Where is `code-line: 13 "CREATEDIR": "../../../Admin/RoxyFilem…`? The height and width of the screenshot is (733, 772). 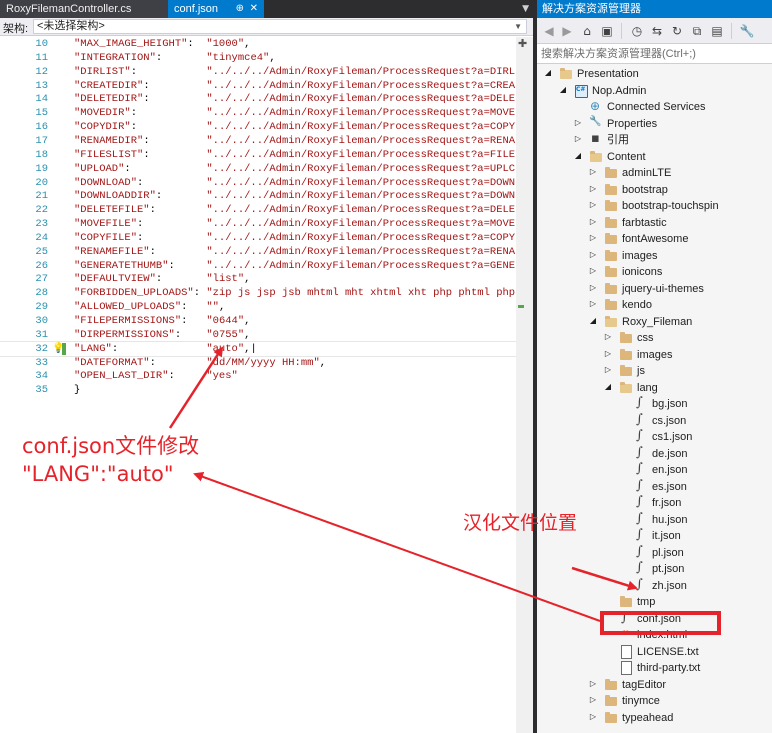
code-line: 13 "CREATEDIR": "../../../Admin/RoxyFilem… is located at coordinates (258, 86).